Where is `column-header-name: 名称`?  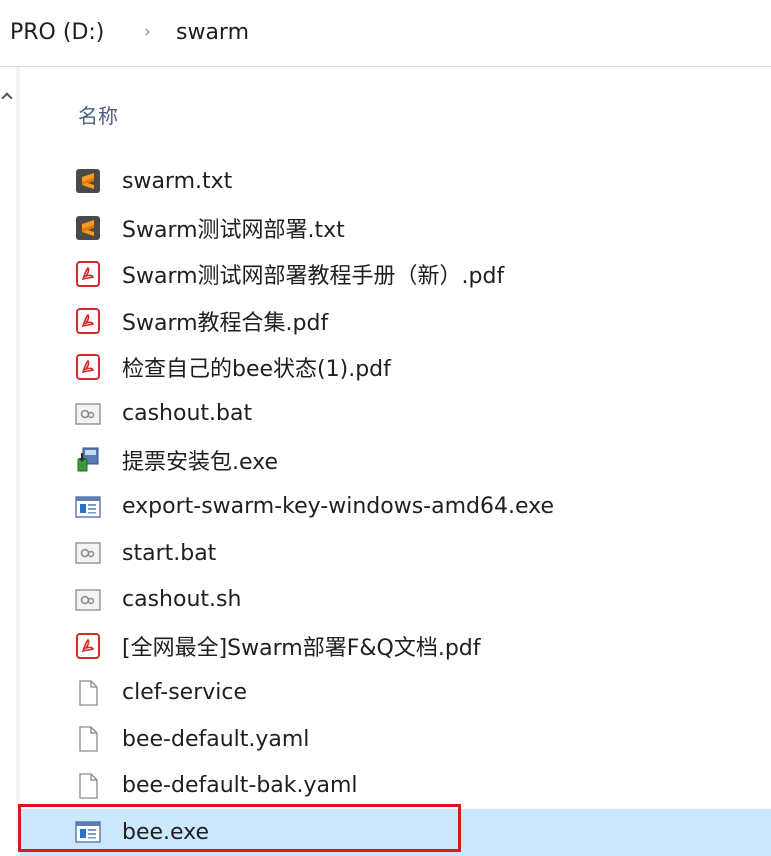 column-header-name: 名称 is located at coordinates (98, 114).